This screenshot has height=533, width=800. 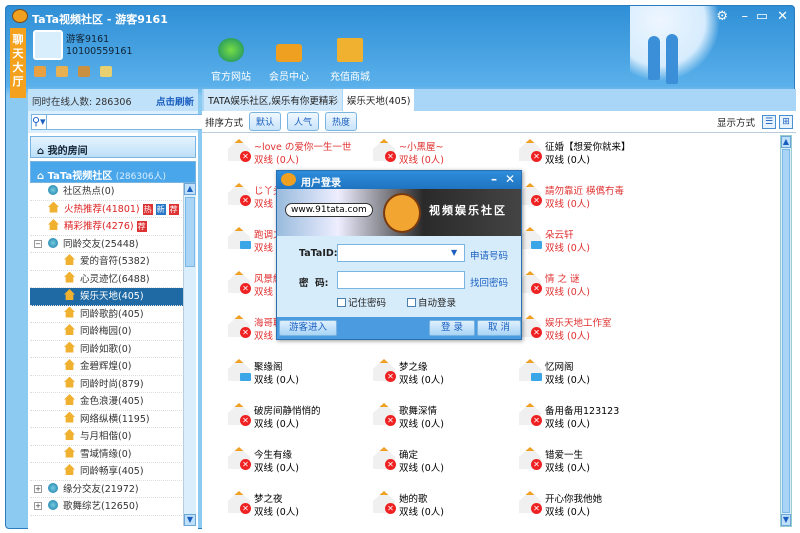 What do you see at coordinates (591, 154) in the screenshot?
I see `room-item: ✕ 征婚【想爱你就来】 双线 (0人)` at bounding box center [591, 154].